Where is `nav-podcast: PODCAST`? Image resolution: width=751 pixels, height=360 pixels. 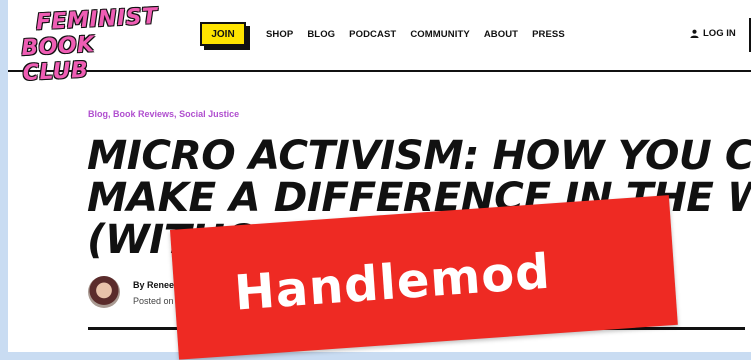 nav-podcast: PODCAST is located at coordinates (372, 34).